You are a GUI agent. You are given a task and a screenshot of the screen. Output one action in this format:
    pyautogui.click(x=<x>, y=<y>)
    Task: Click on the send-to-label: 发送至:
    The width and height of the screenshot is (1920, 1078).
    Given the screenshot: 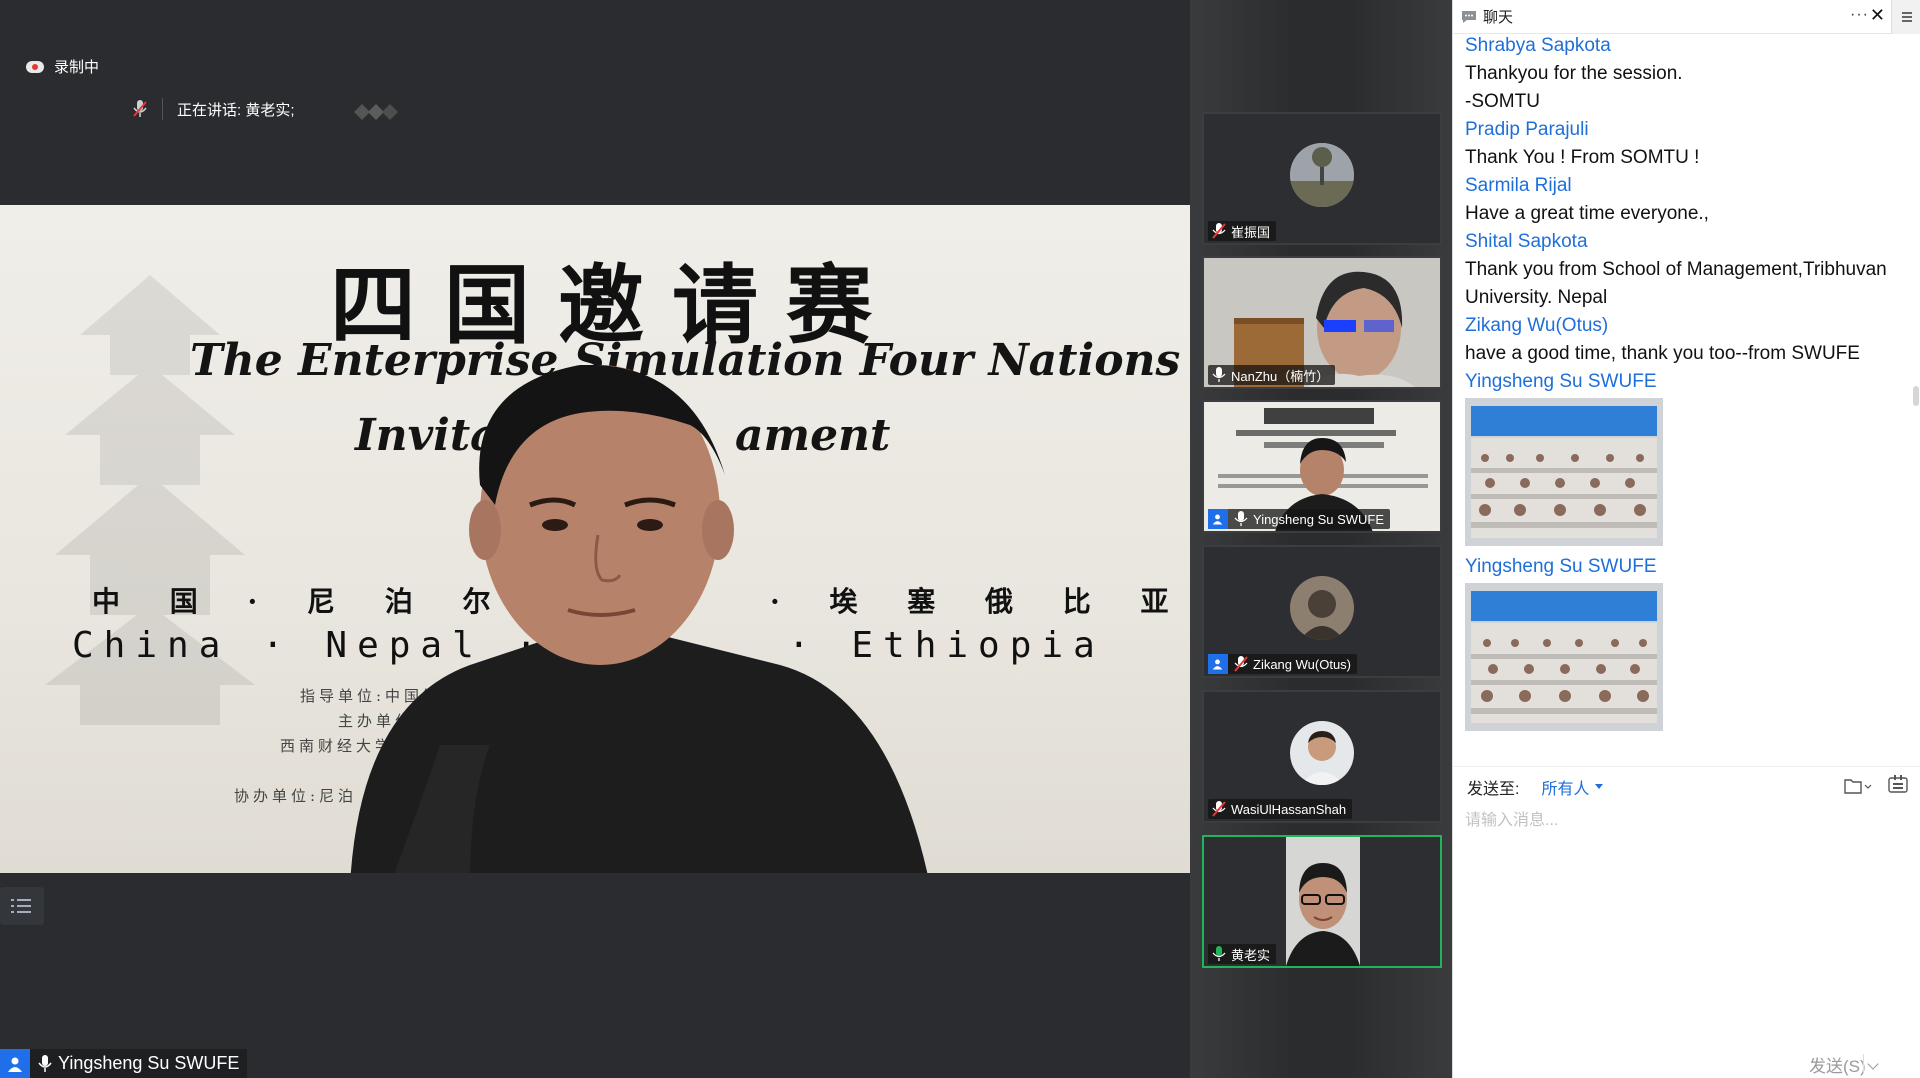 What is the action you would take?
    pyautogui.click(x=1493, y=789)
    